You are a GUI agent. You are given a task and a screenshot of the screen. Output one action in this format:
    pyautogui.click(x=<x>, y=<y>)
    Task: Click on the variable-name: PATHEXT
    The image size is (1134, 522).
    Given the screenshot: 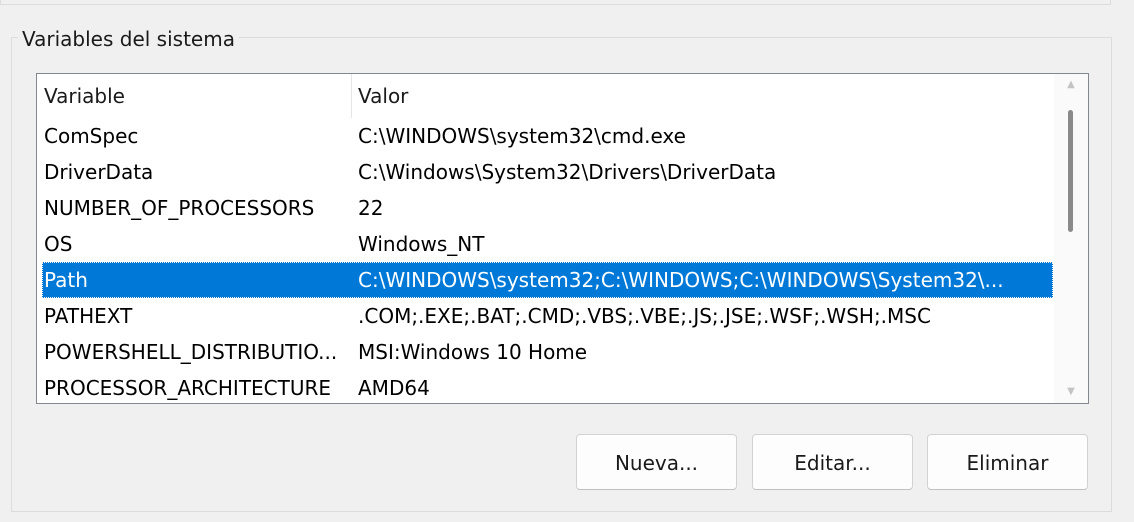 What is the action you would take?
    pyautogui.click(x=88, y=316)
    